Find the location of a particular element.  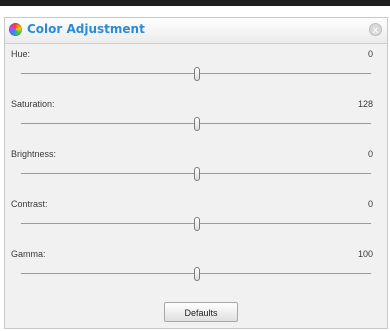

contrast-slider-thumb is located at coordinates (197, 224).